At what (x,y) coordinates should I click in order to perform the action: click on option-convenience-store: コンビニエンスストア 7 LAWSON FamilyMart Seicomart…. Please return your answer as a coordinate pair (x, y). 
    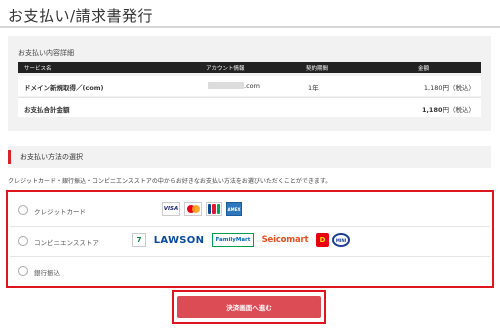
    Looking at the image, I should click on (250, 240).